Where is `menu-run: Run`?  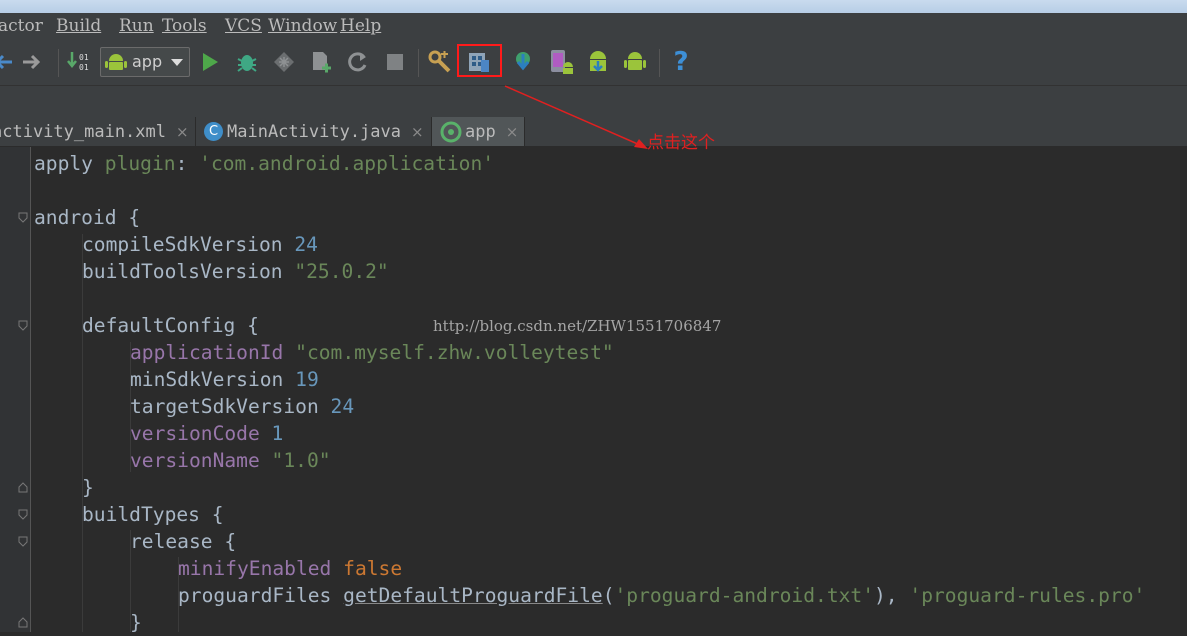 menu-run: Run is located at coordinates (136, 26).